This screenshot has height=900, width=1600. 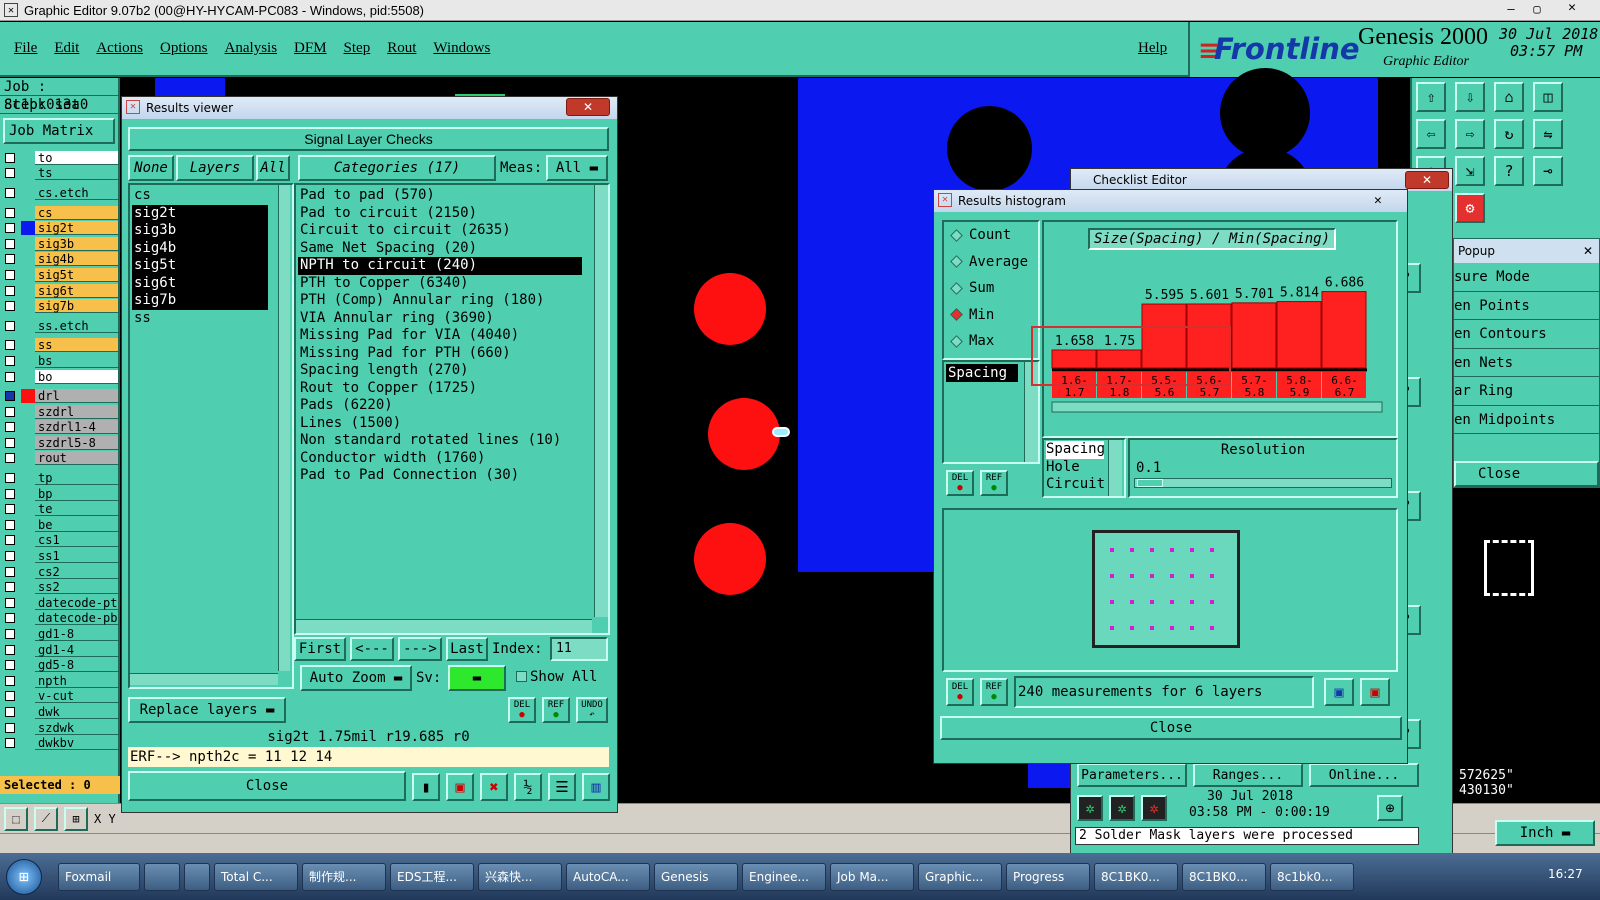 What do you see at coordinates (440, 406) in the screenshot?
I see `category-item: Pads (6220)` at bounding box center [440, 406].